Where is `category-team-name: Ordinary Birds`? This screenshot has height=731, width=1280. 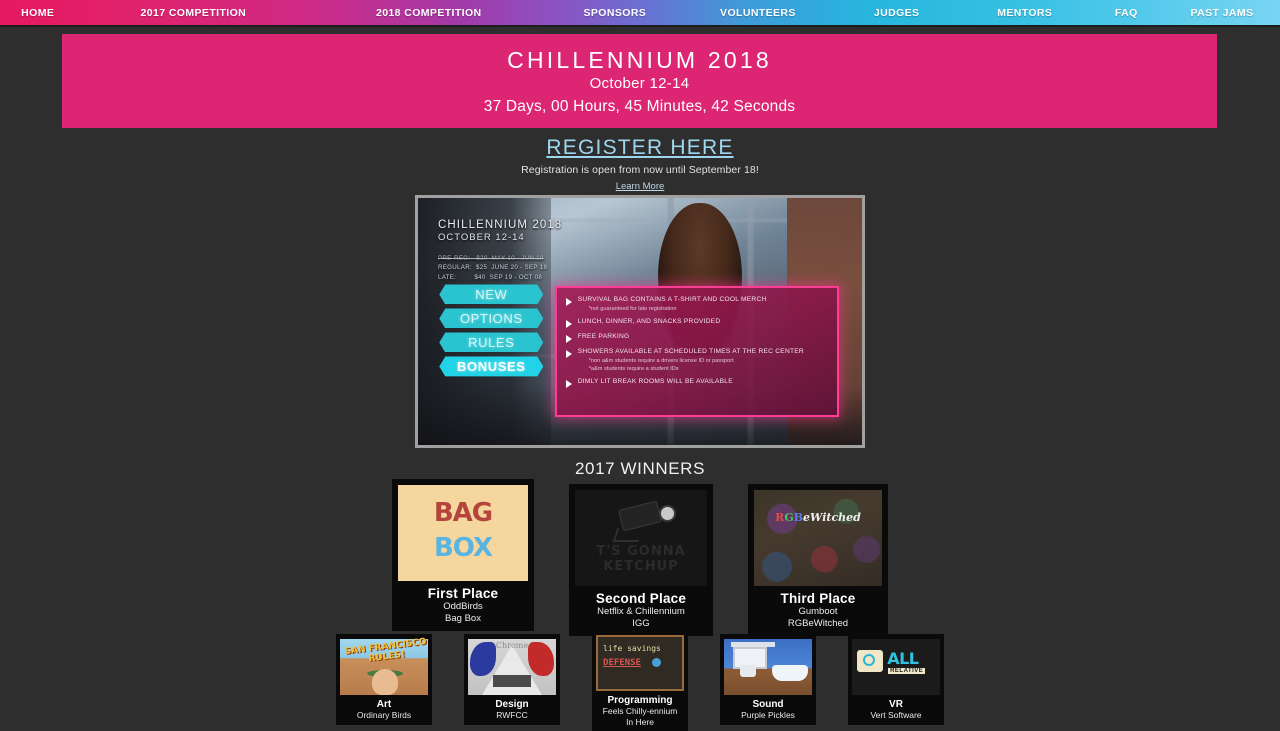 category-team-name: Ordinary Birds is located at coordinates (384, 715).